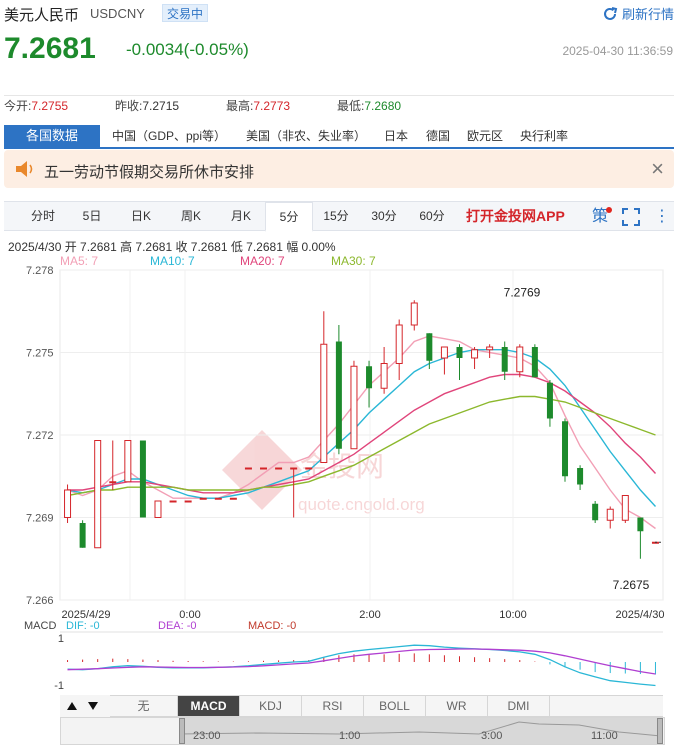  I want to click on navigator-sparkline, so click(420, 729).